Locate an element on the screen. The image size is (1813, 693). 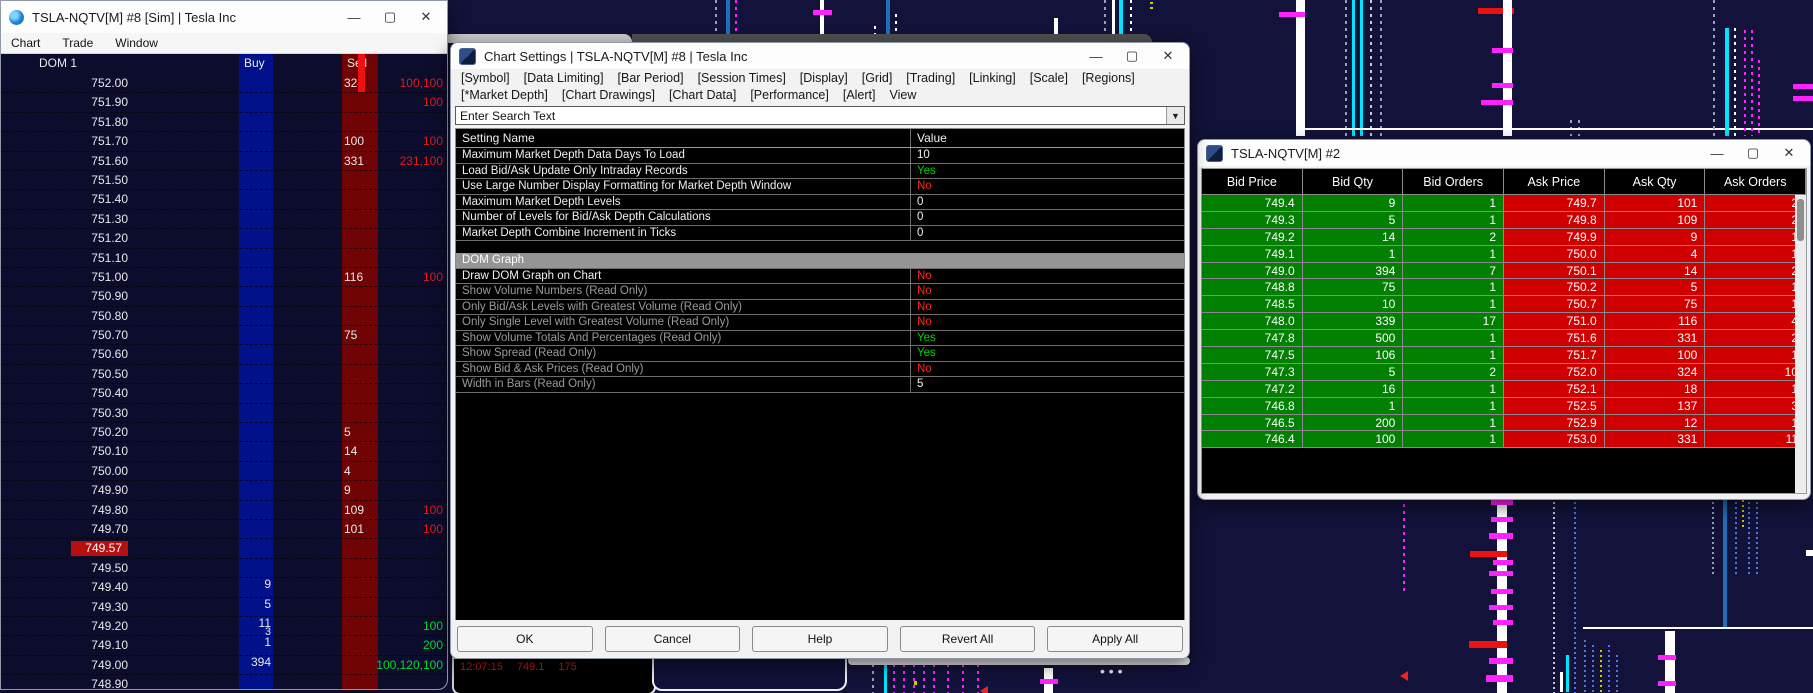
ok-button: OK is located at coordinates (525, 639).